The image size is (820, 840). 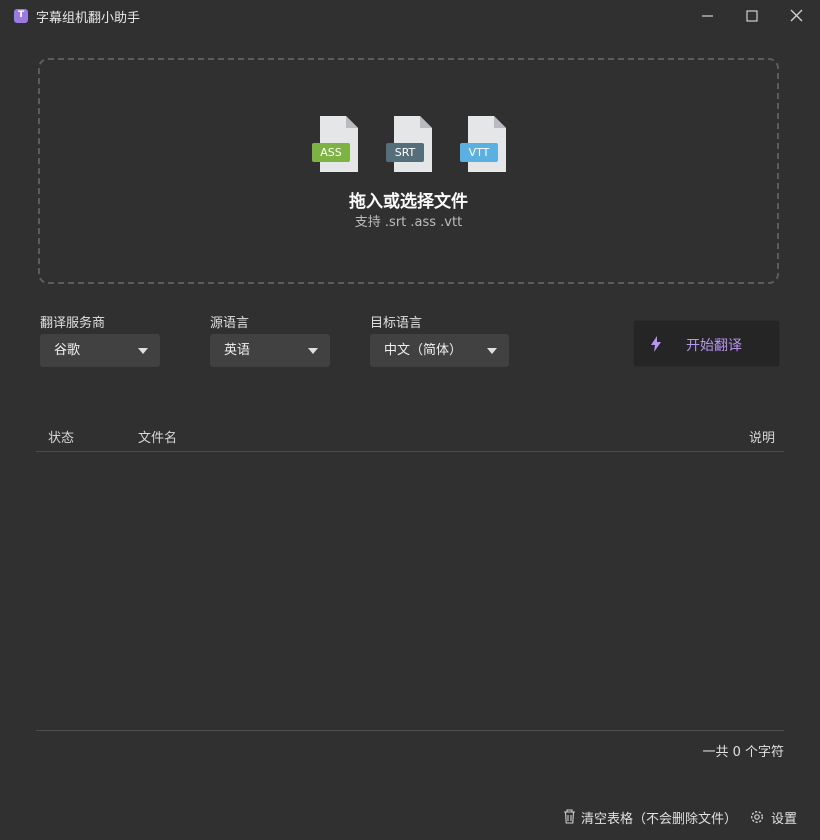 I want to click on target-language-label: 目标语言, so click(x=396, y=321).